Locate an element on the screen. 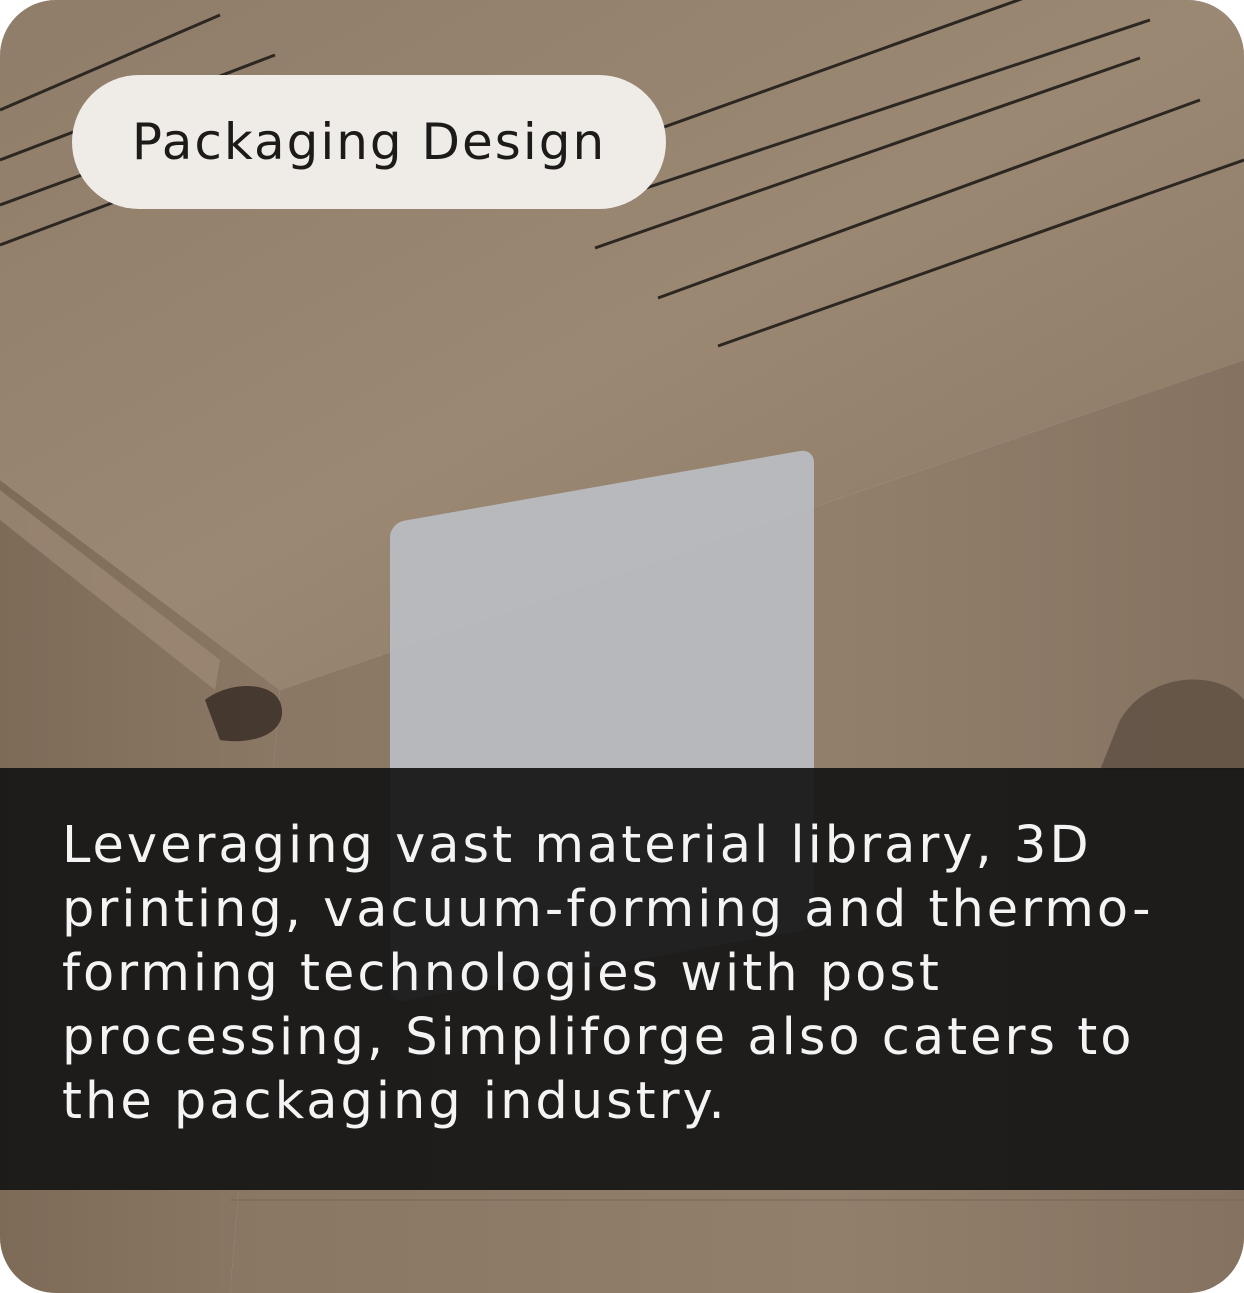 This screenshot has width=1244, height=1293. category-tag: Packaging Design is located at coordinates (369, 142).